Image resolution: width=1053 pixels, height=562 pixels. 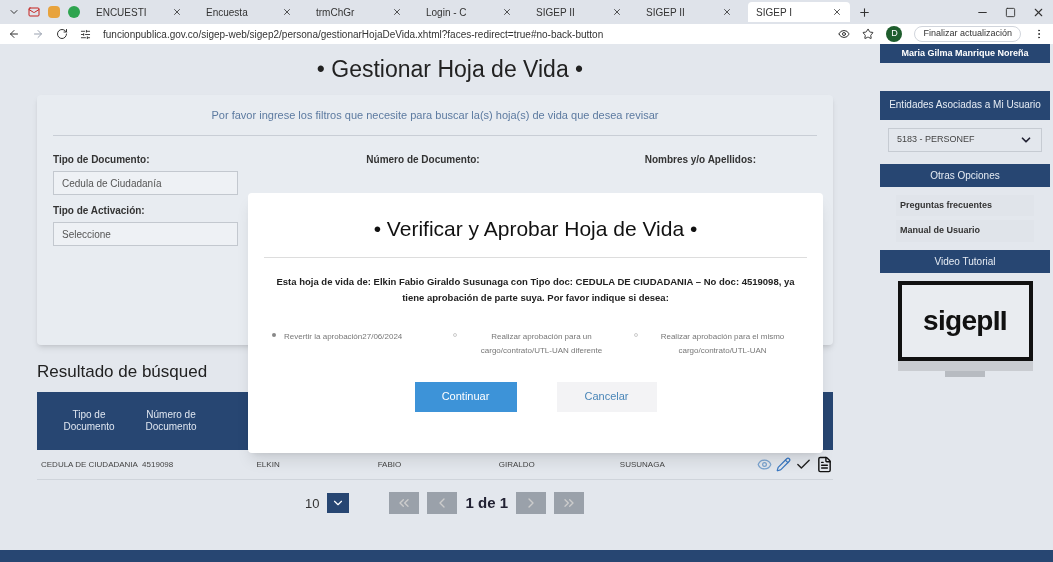 I want to click on table-cell-text: CEDULA DE CIUDADANIA, so click(x=89, y=464).